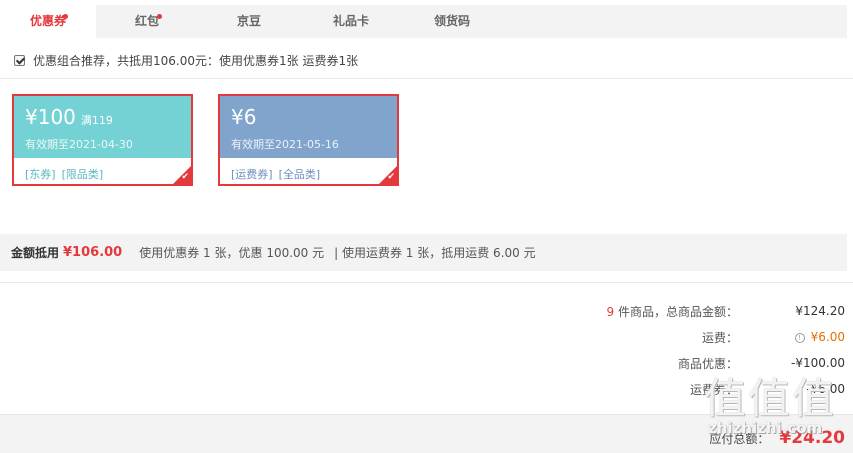  I want to click on summary-items-label: 9 件商品，总商品金额：, so click(638, 311).